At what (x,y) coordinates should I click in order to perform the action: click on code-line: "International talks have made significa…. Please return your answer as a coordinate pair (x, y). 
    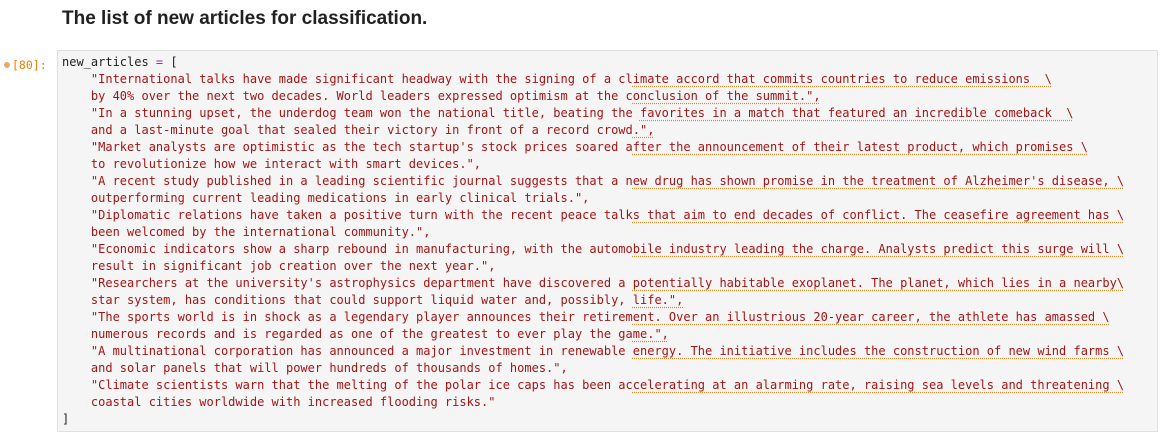
    Looking at the image, I should click on (593, 79).